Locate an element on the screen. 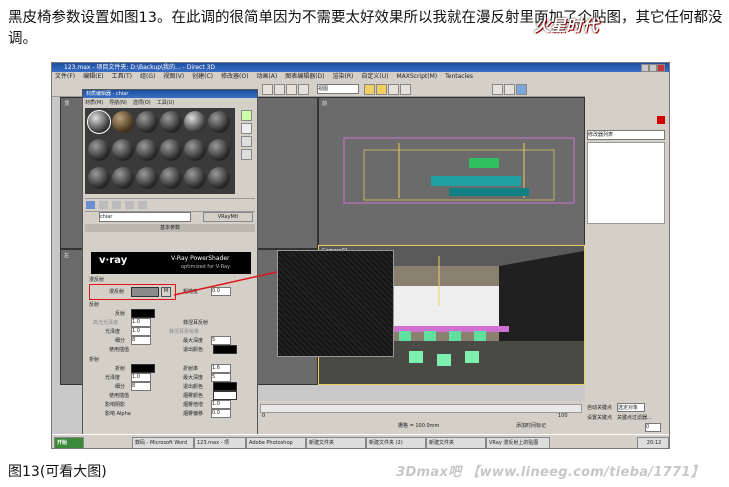 The image size is (729, 487). menu-create: 创建(C) is located at coordinates (202, 76).